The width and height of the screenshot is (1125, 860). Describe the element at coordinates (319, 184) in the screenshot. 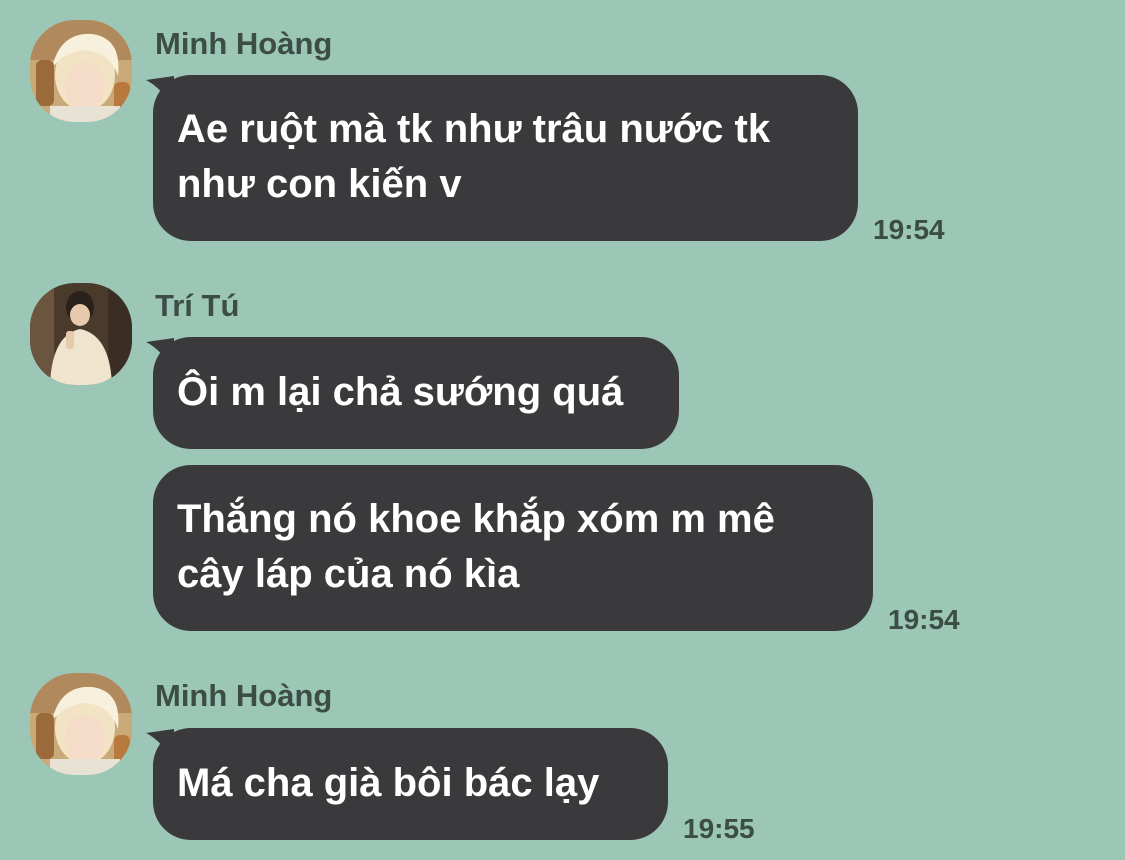

I see `message-line: như con kiến v` at that location.